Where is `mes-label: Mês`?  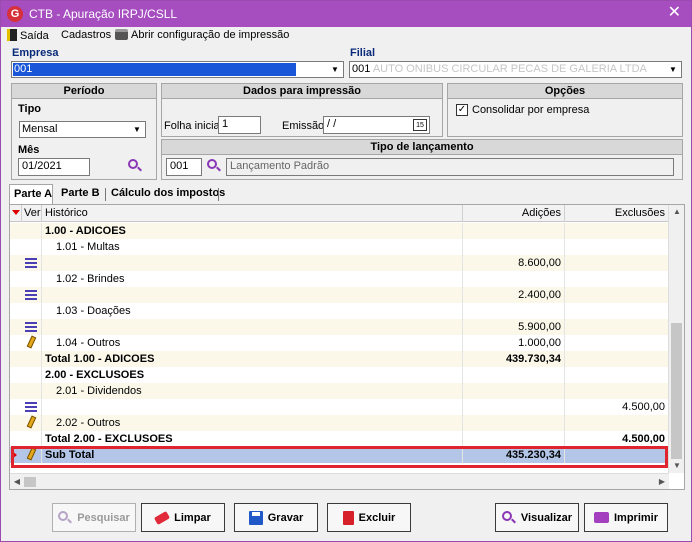 mes-label: Mês is located at coordinates (29, 150).